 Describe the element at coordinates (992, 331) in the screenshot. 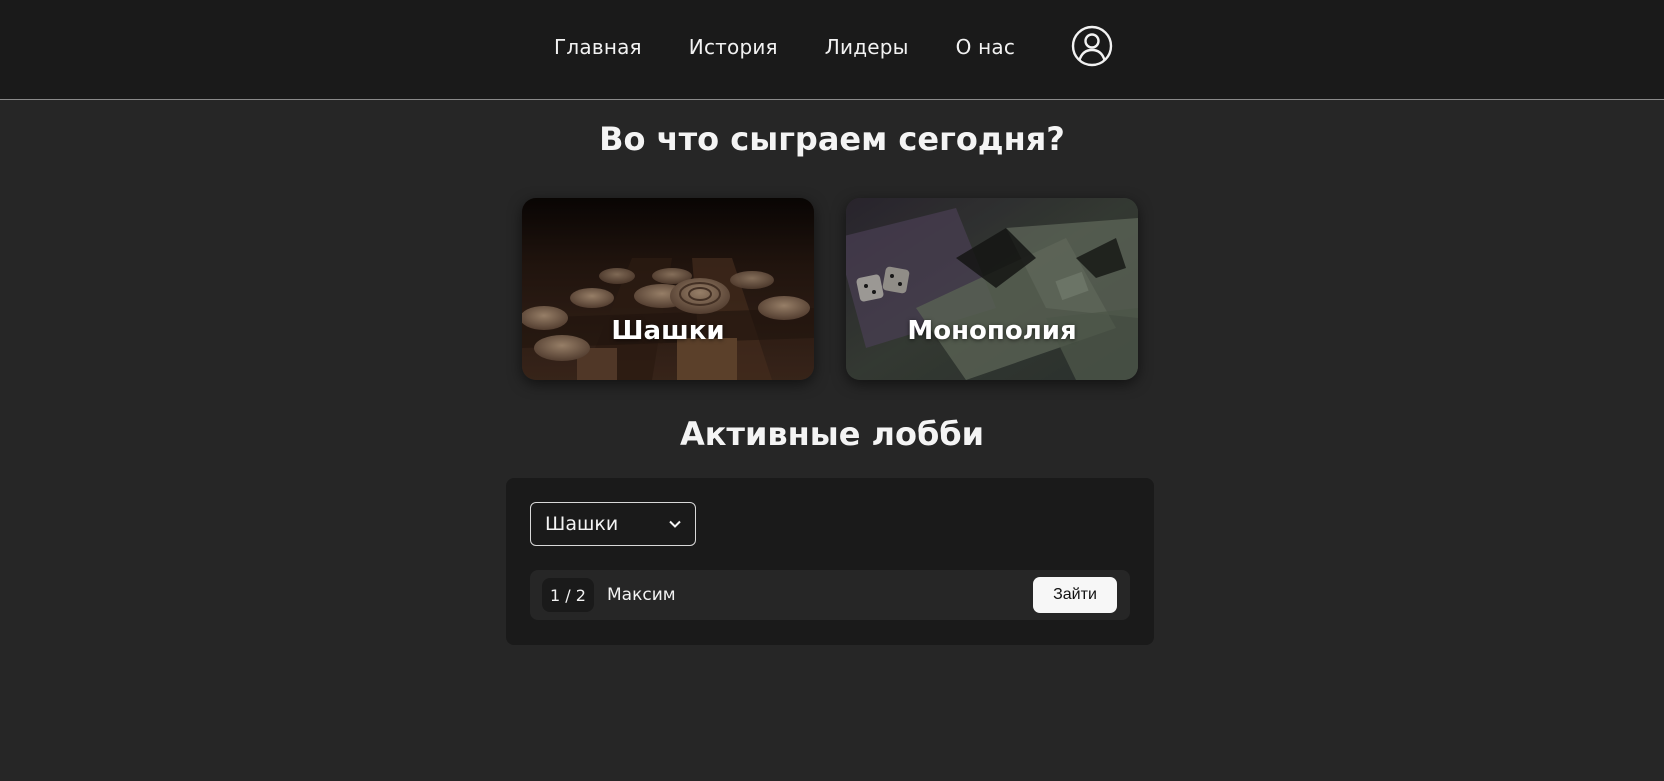

I see `game-card-label: Монополия` at that location.